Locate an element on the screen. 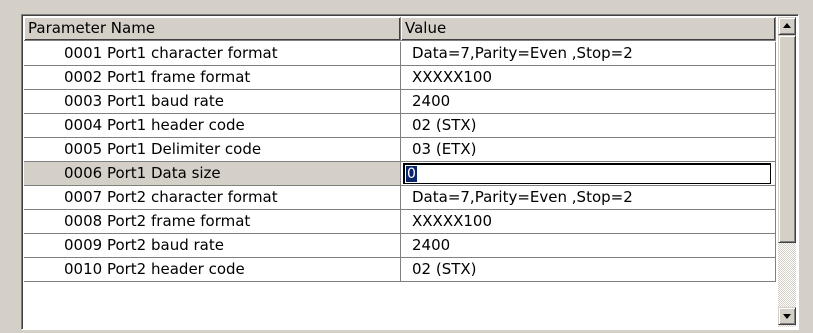 This screenshot has width=813, height=333. table-row: 0009 Port2 baud rate 2400 is located at coordinates (400, 246).